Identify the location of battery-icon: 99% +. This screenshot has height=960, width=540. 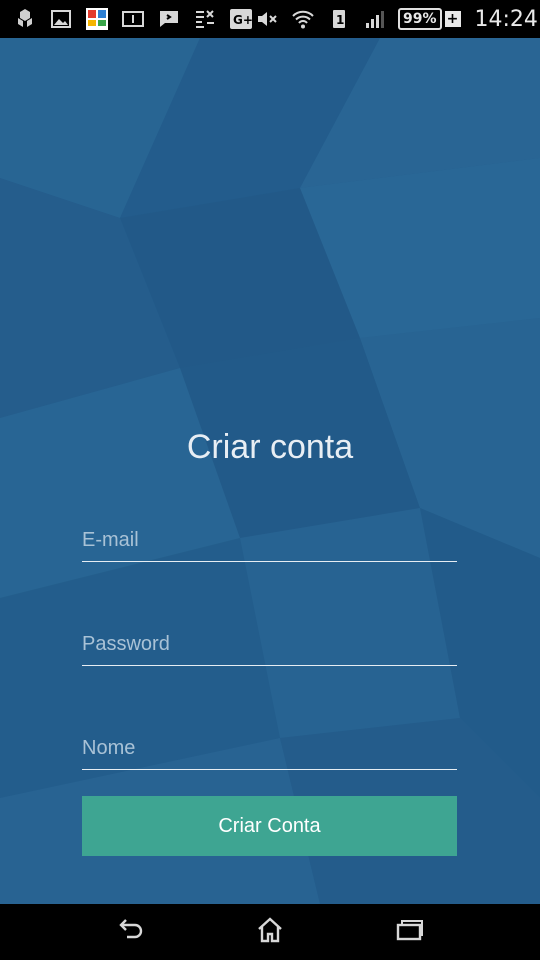
(429, 19).